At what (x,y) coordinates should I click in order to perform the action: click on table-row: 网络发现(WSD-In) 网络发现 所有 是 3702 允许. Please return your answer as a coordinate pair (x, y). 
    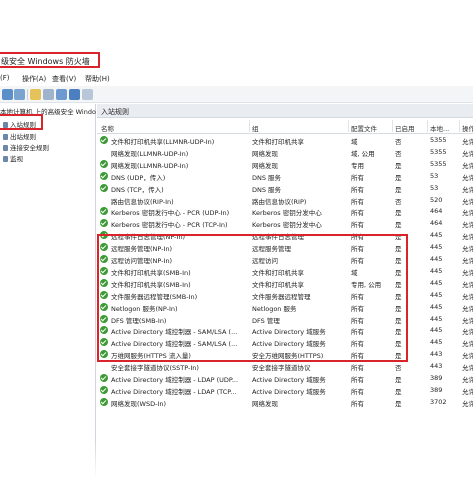
    Looking at the image, I should click on (285, 402).